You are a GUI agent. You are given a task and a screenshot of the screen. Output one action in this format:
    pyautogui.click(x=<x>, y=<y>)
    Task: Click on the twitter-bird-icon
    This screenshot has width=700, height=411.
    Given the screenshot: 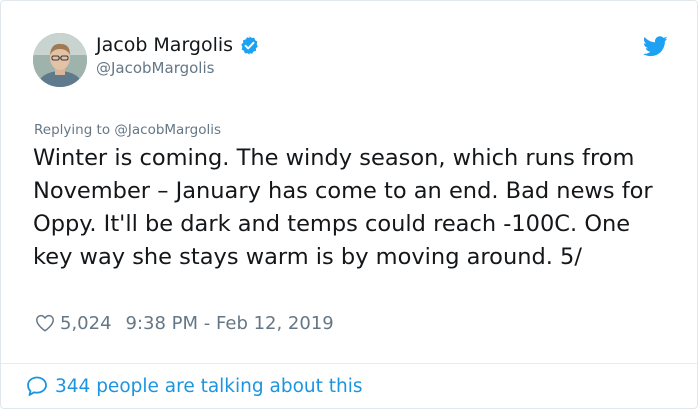 What is the action you would take?
    pyautogui.click(x=655, y=46)
    